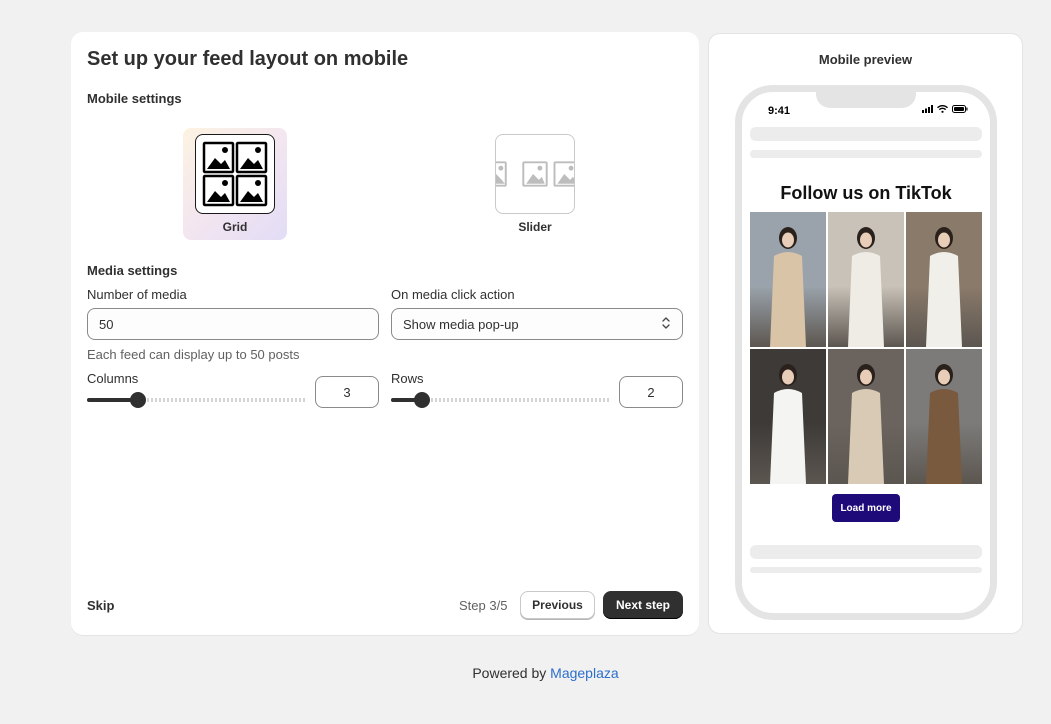 This screenshot has height=724, width=1051. I want to click on next-step-button: Next step, so click(643, 605).